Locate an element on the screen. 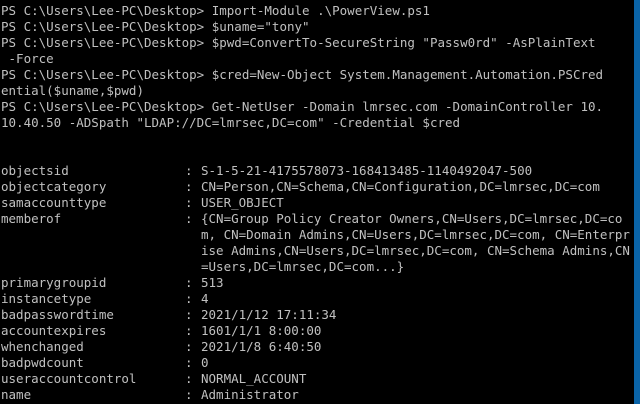 Image resolution: width=640 pixels, height=404 pixels. command-continuation: -Force is located at coordinates (27, 58).